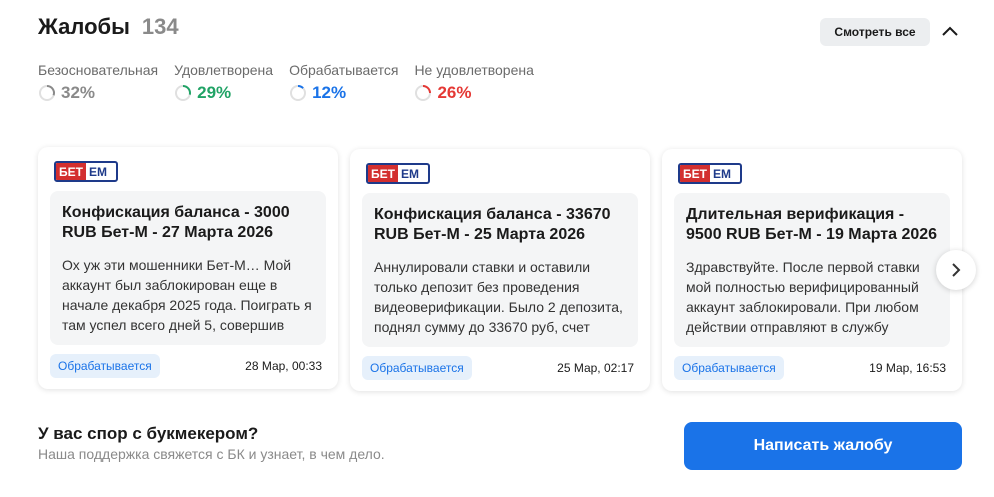 This screenshot has height=497, width=994. Describe the element at coordinates (595, 368) in the screenshot. I see `card-date: 25 Мар, 02:17` at that location.